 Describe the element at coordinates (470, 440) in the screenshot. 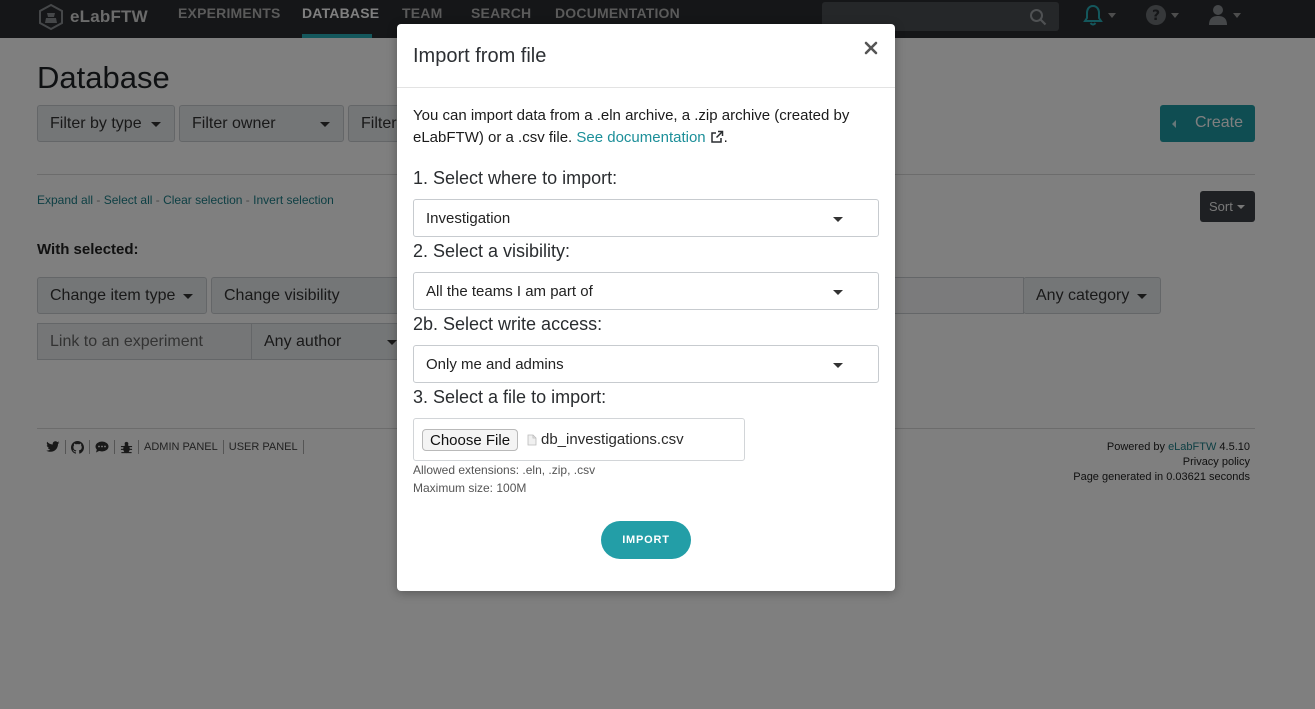

I see `choose-file-button: Choose File` at that location.